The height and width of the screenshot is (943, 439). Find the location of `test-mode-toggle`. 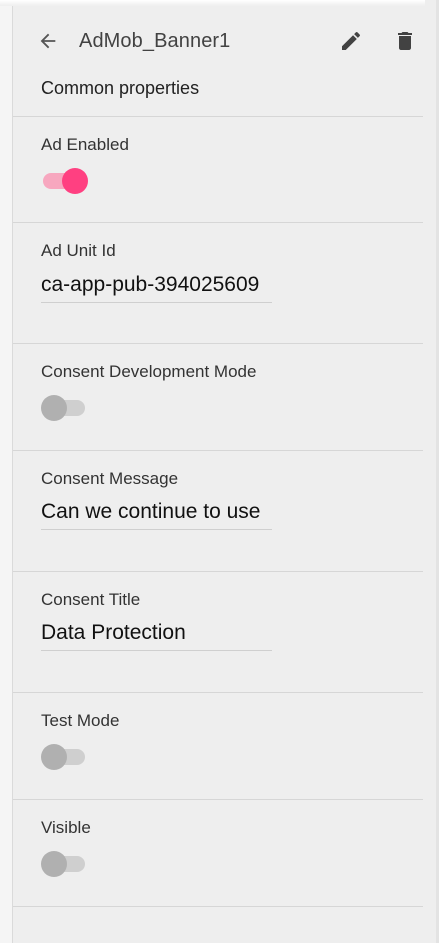

test-mode-toggle is located at coordinates (64, 756).